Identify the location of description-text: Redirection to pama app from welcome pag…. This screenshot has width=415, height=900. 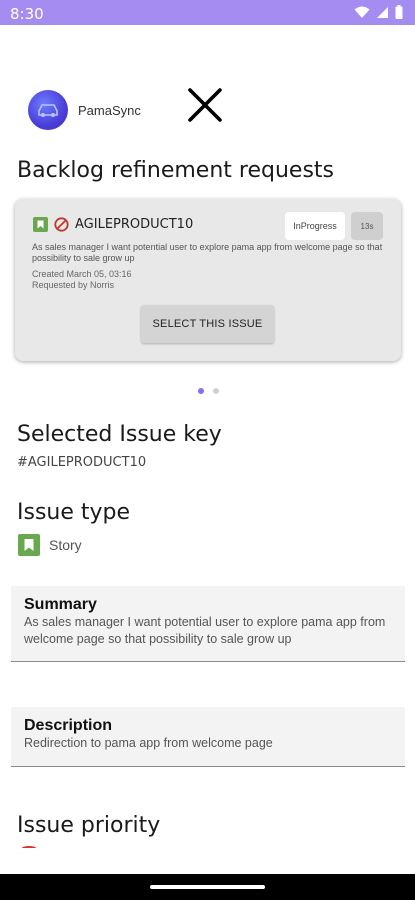
(148, 743).